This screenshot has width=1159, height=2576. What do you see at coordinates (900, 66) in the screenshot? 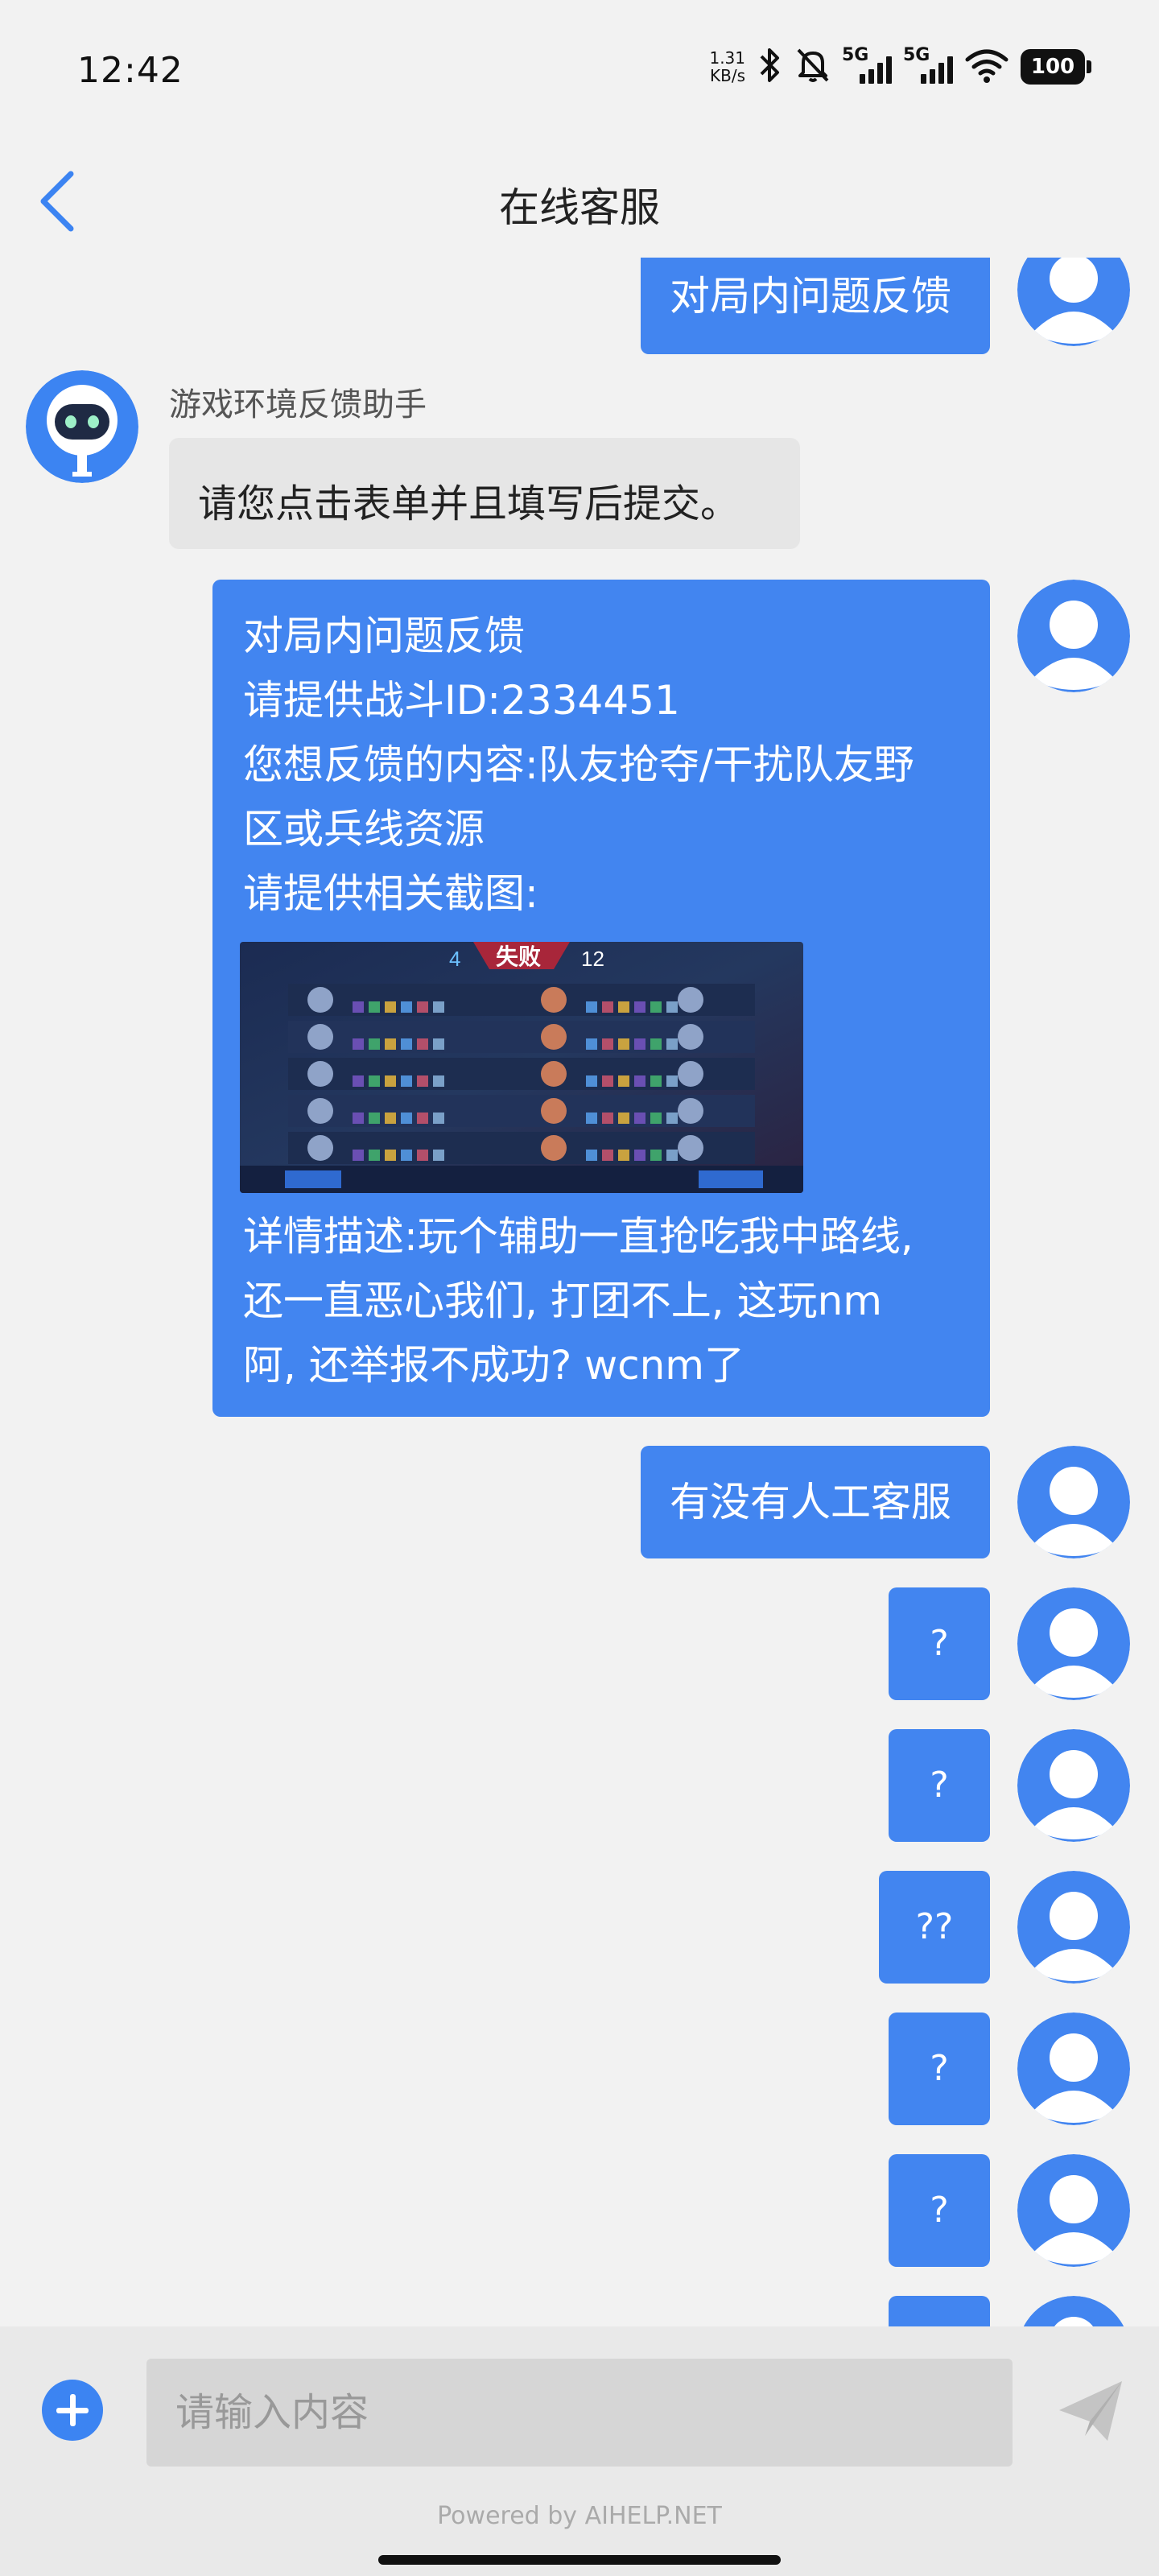
I see `status-icons: 1.31 KB/s 5G 5G 100` at bounding box center [900, 66].